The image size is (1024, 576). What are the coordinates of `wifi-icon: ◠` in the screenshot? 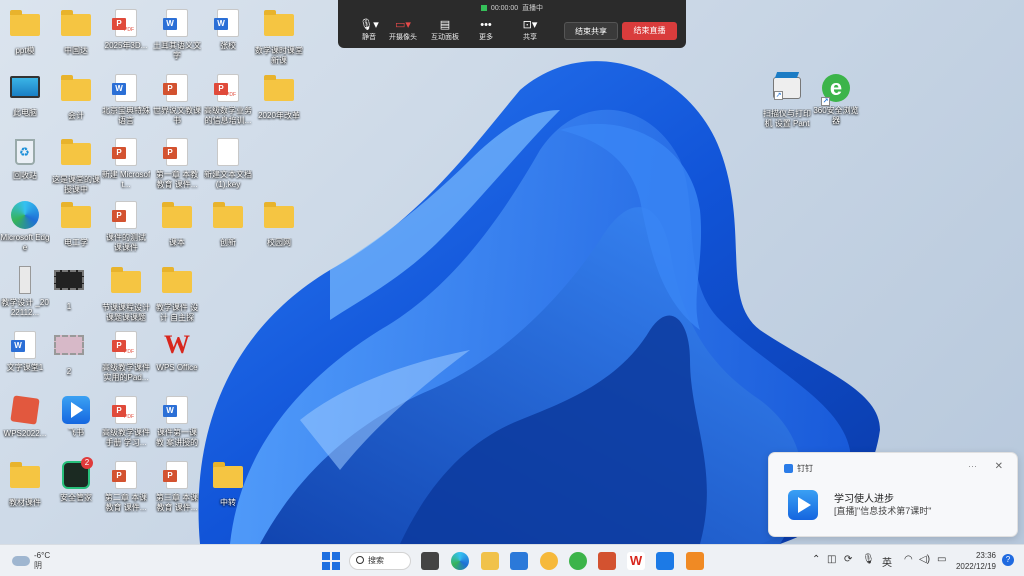 It's located at (908, 559).